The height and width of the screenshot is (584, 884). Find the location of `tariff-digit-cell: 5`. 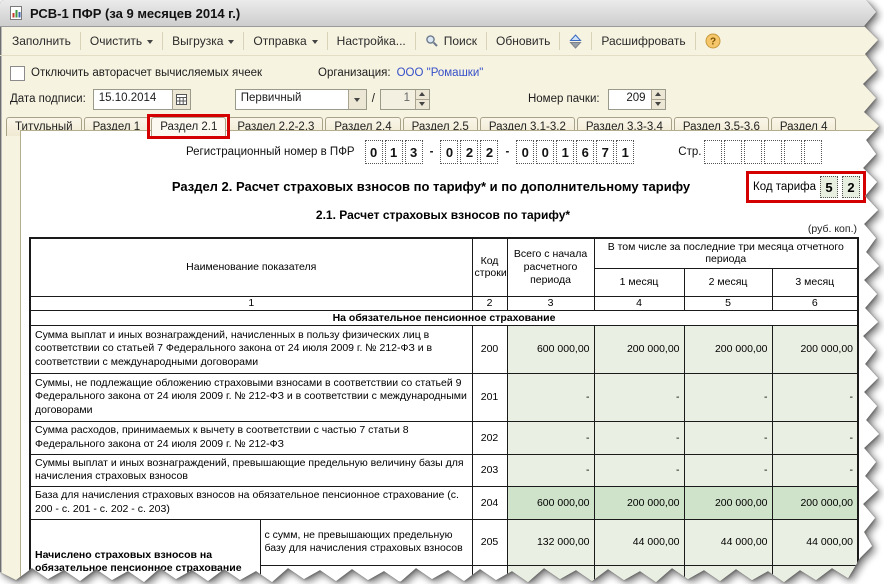

tariff-digit-cell: 5 is located at coordinates (829, 187).